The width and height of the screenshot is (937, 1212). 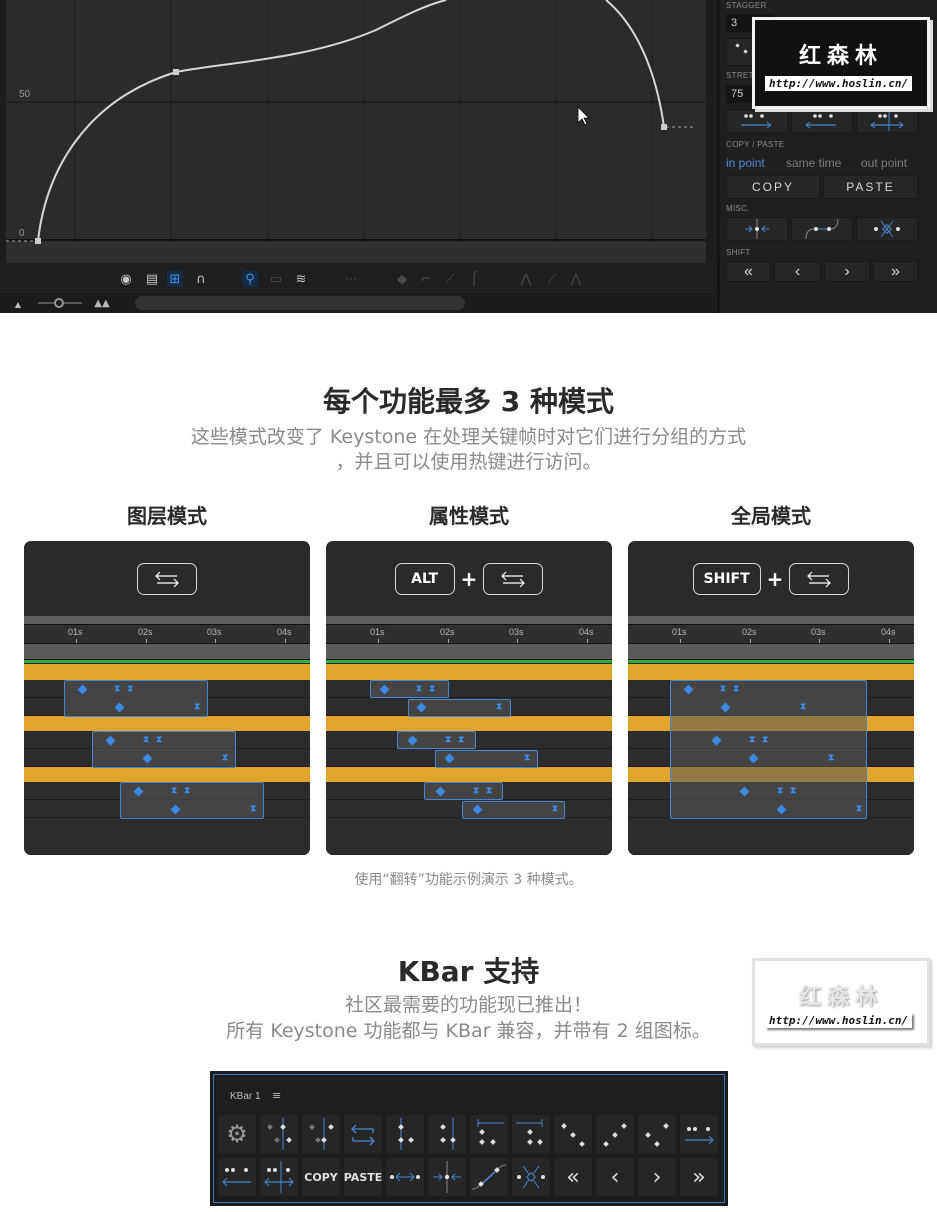 I want to click on kbar-shift-left-button: ‹, so click(x=615, y=1177).